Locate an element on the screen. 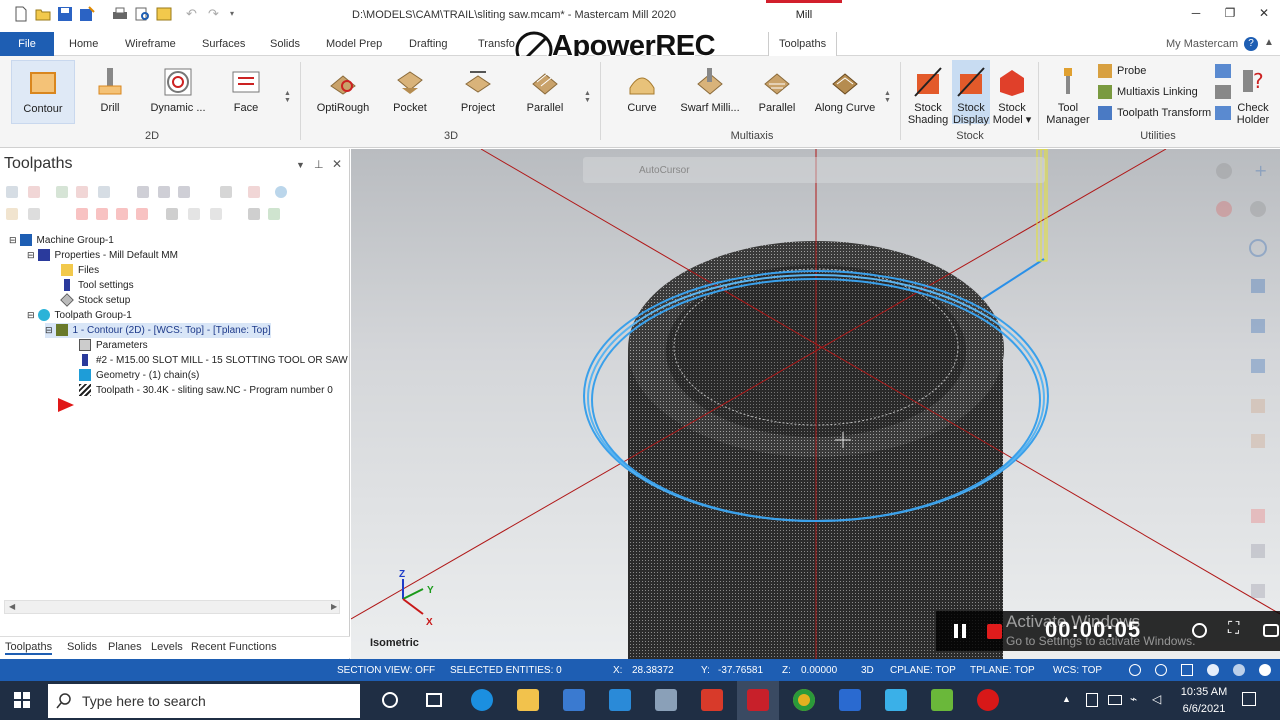 The width and height of the screenshot is (1280, 720). screenshot-icon is located at coordinates (1199, 630).